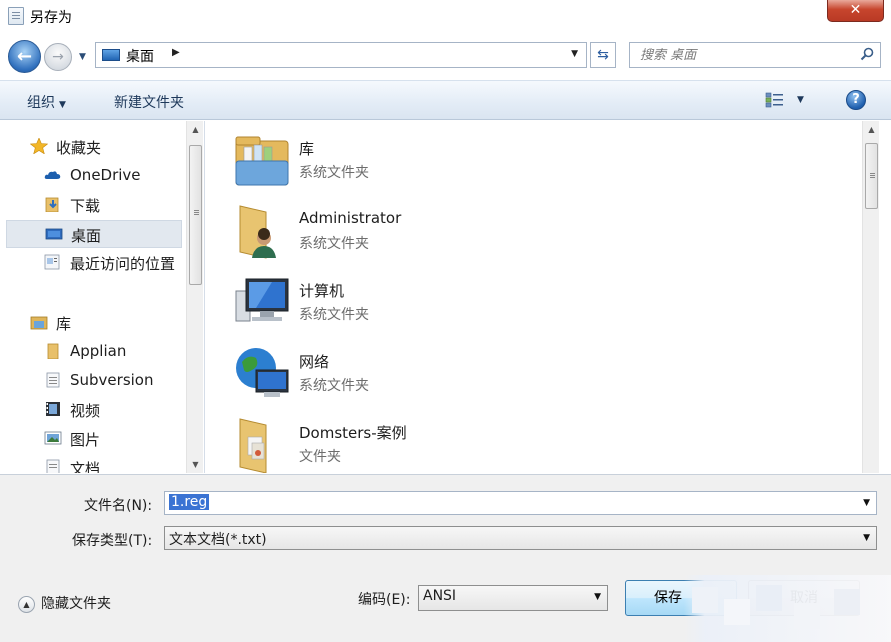 This screenshot has height=642, width=891. What do you see at coordinates (855, 11) in the screenshot?
I see `close-button: ✕` at bounding box center [855, 11].